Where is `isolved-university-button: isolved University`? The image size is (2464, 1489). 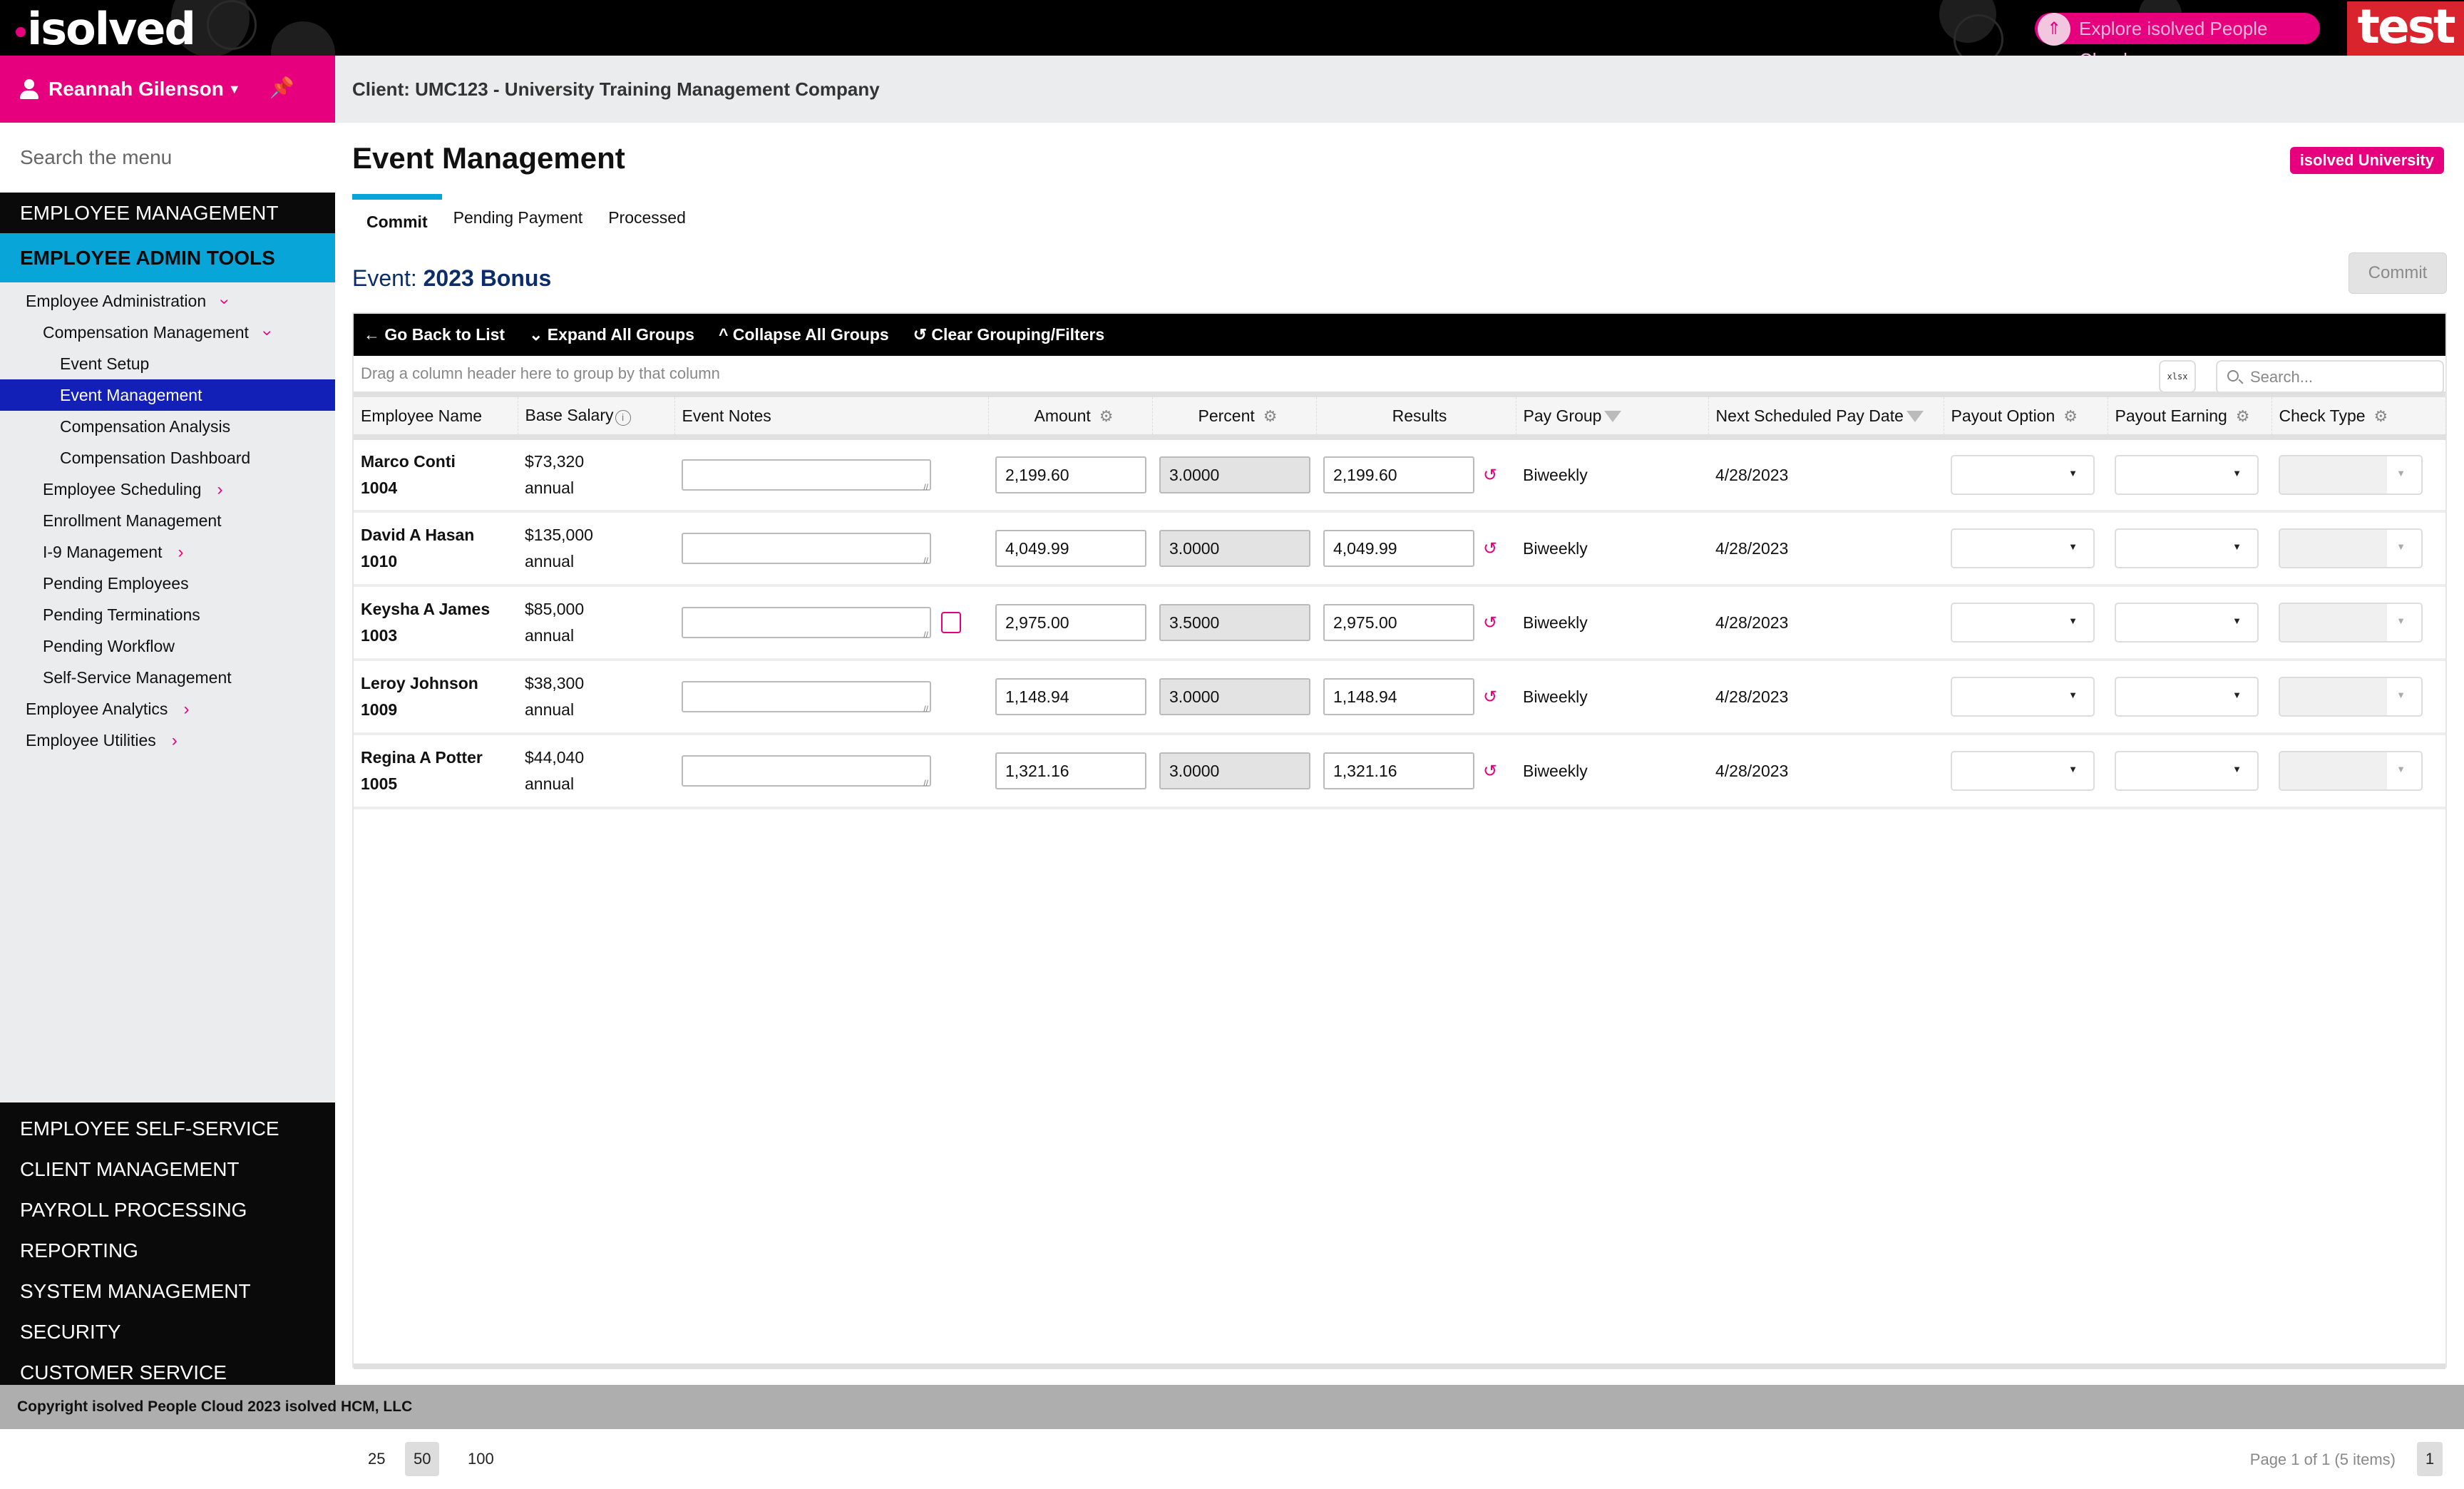 isolved-university-button: isolved University is located at coordinates (2366, 160).